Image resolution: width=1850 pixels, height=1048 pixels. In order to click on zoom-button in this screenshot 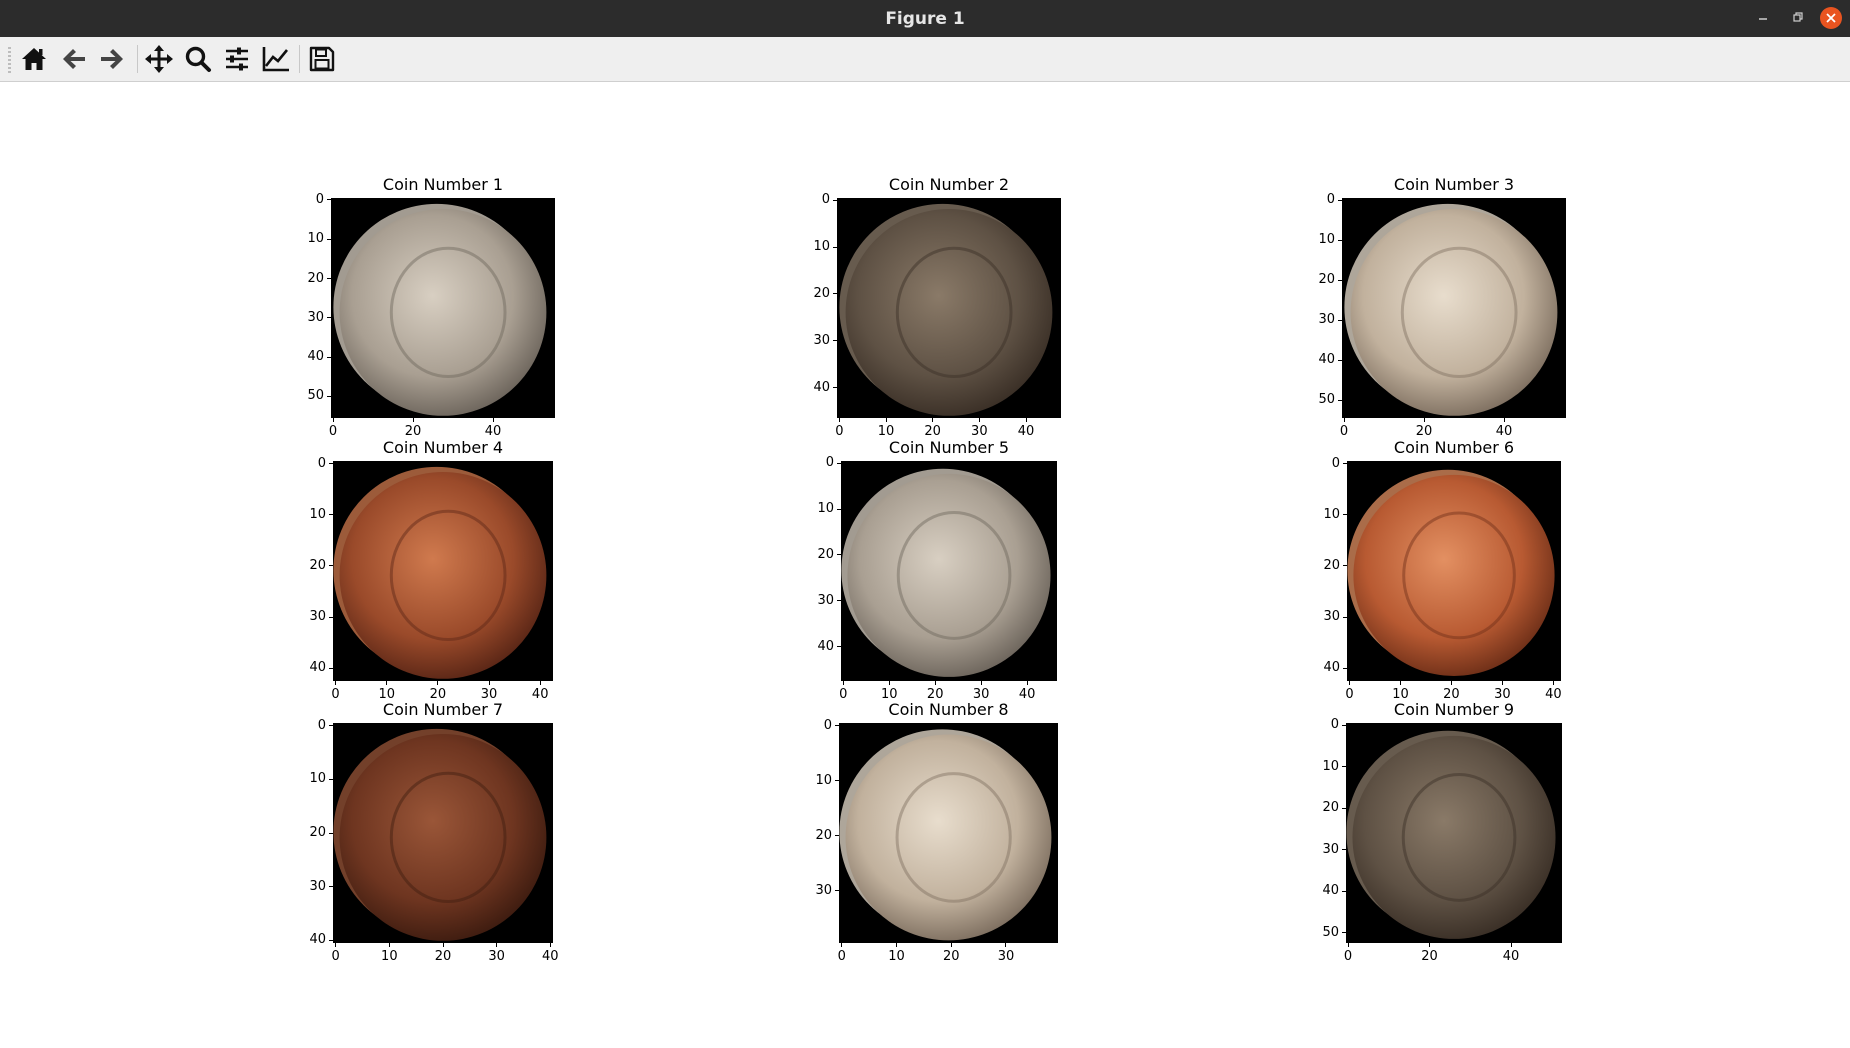, I will do `click(198, 59)`.